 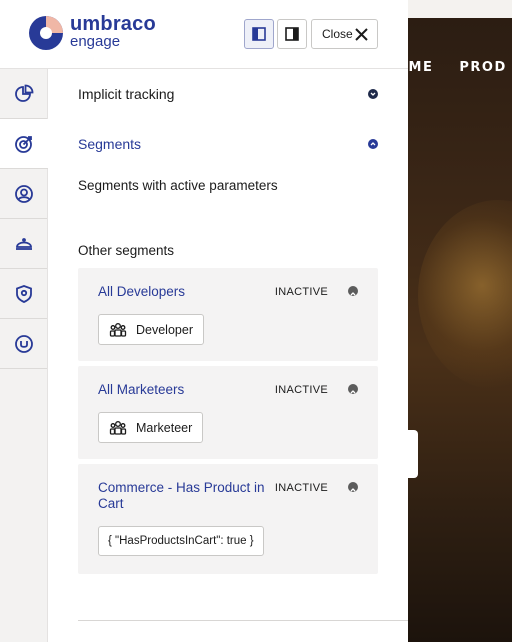 I want to click on close-icon, so click(x=361, y=34).